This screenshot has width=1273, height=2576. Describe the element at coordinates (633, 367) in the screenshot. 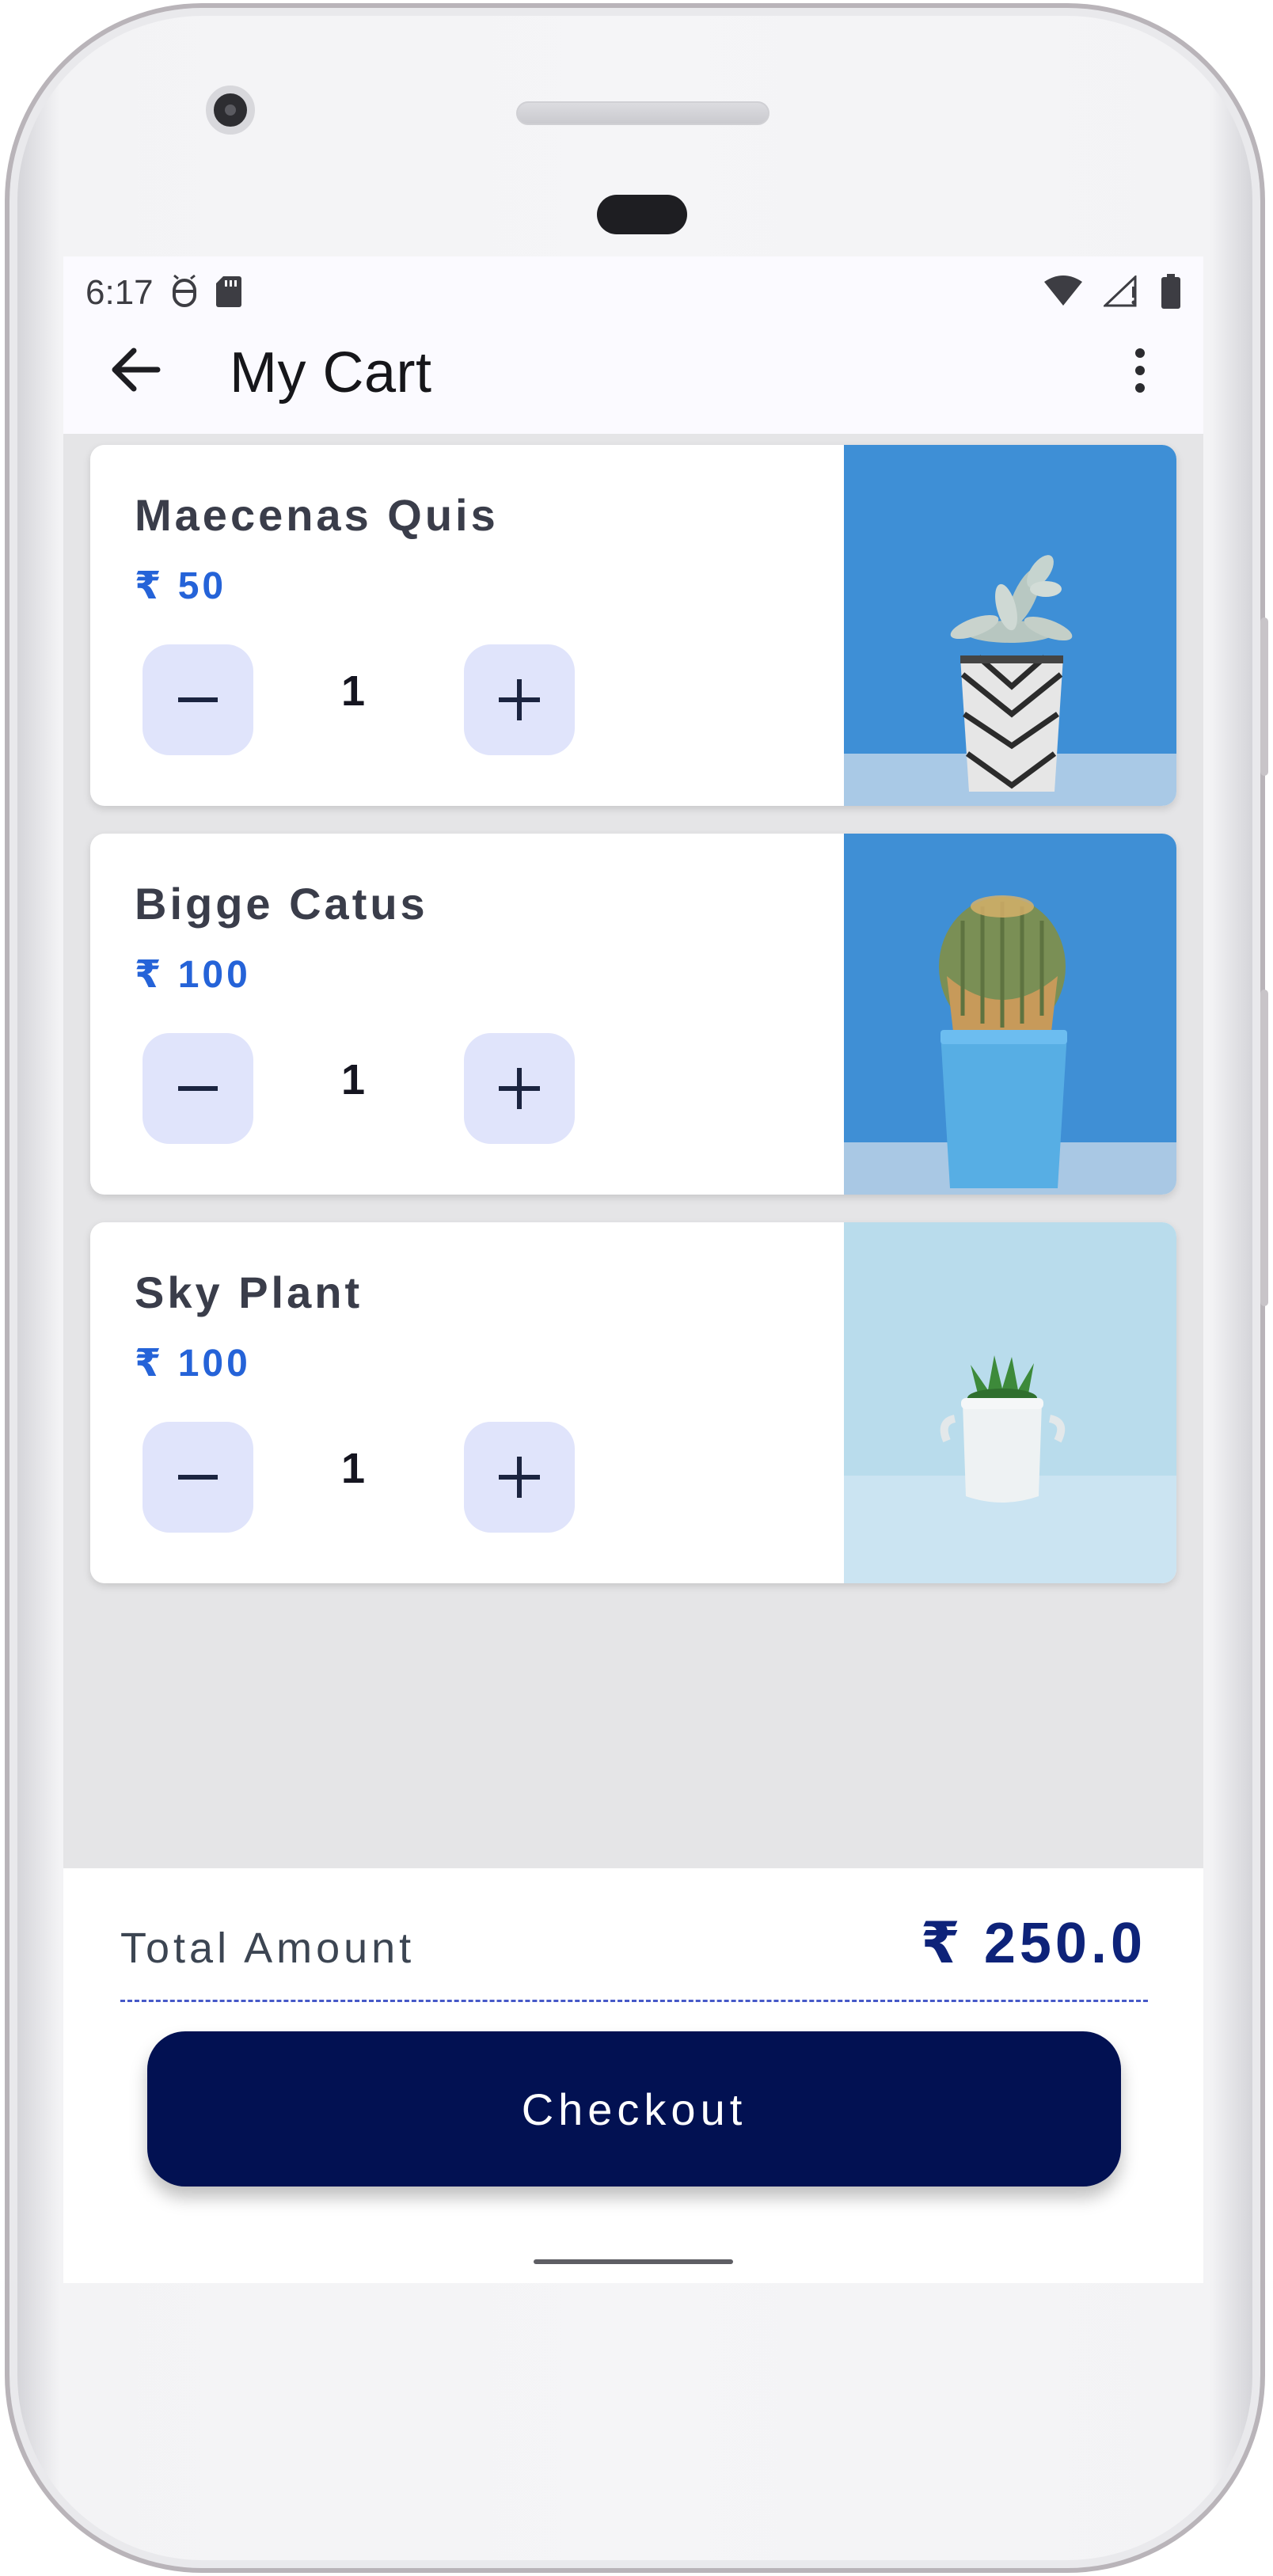

I see `toolbar: My Cart` at that location.